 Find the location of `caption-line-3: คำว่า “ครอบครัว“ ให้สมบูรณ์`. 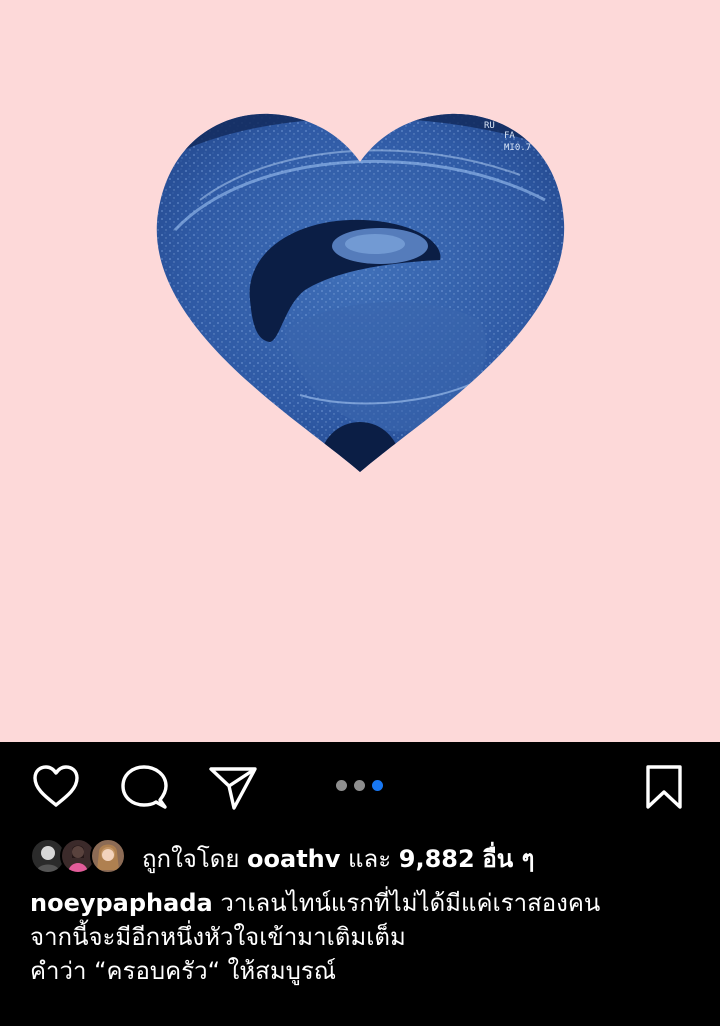

caption-line-3: คำว่า “ครอบครัว“ ให้สมบูรณ์ is located at coordinates (183, 971).